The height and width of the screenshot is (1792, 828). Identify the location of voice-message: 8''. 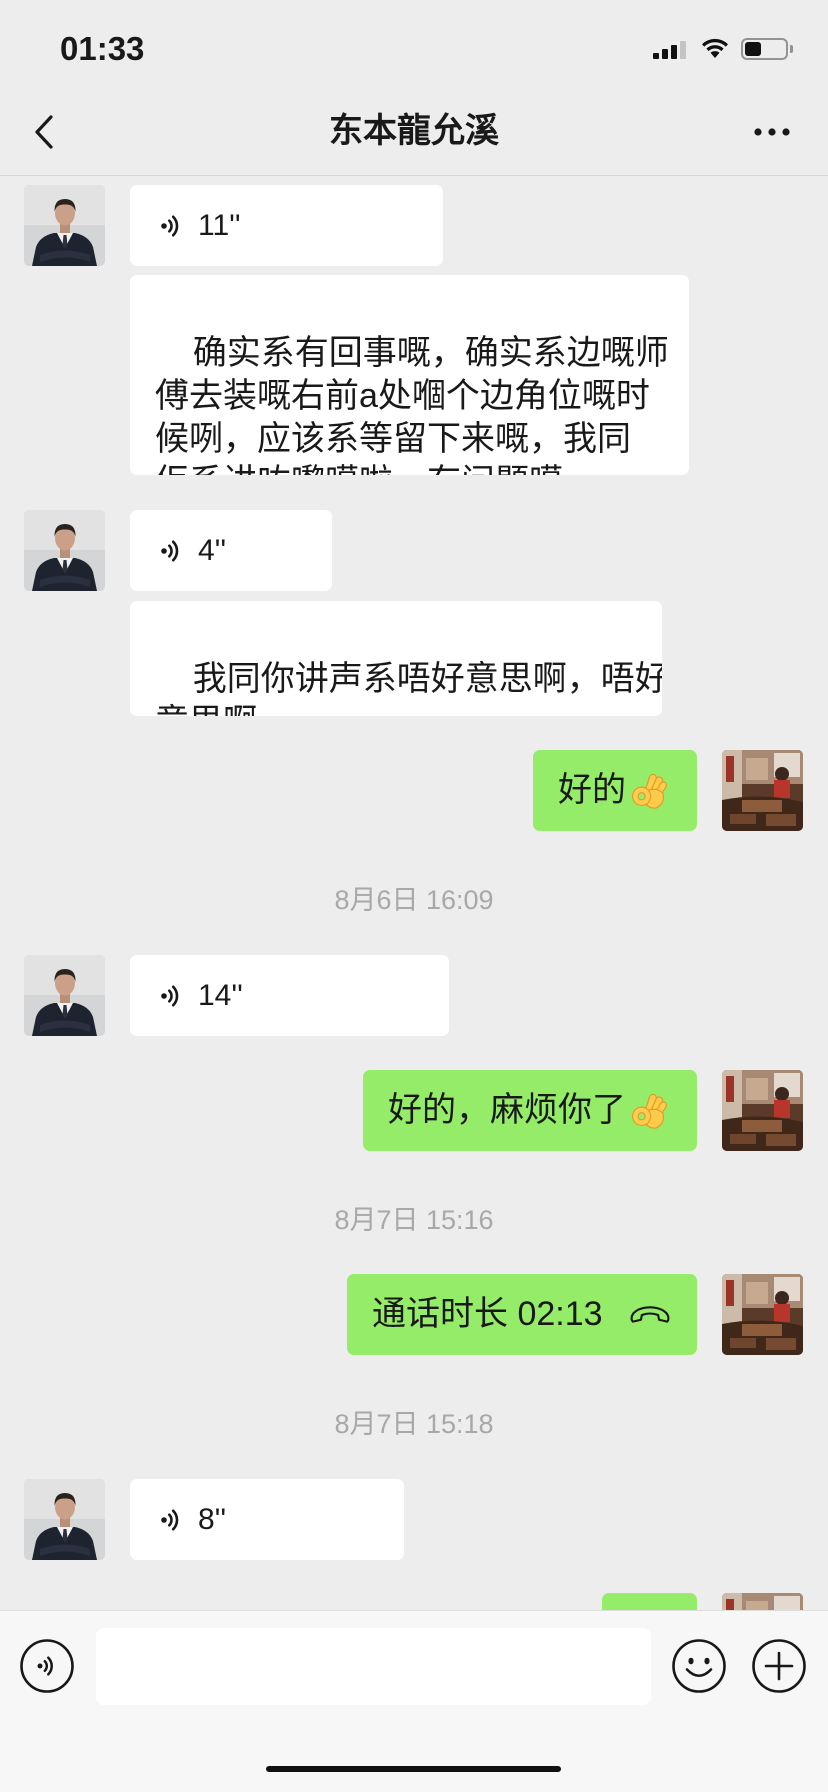
(267, 1519).